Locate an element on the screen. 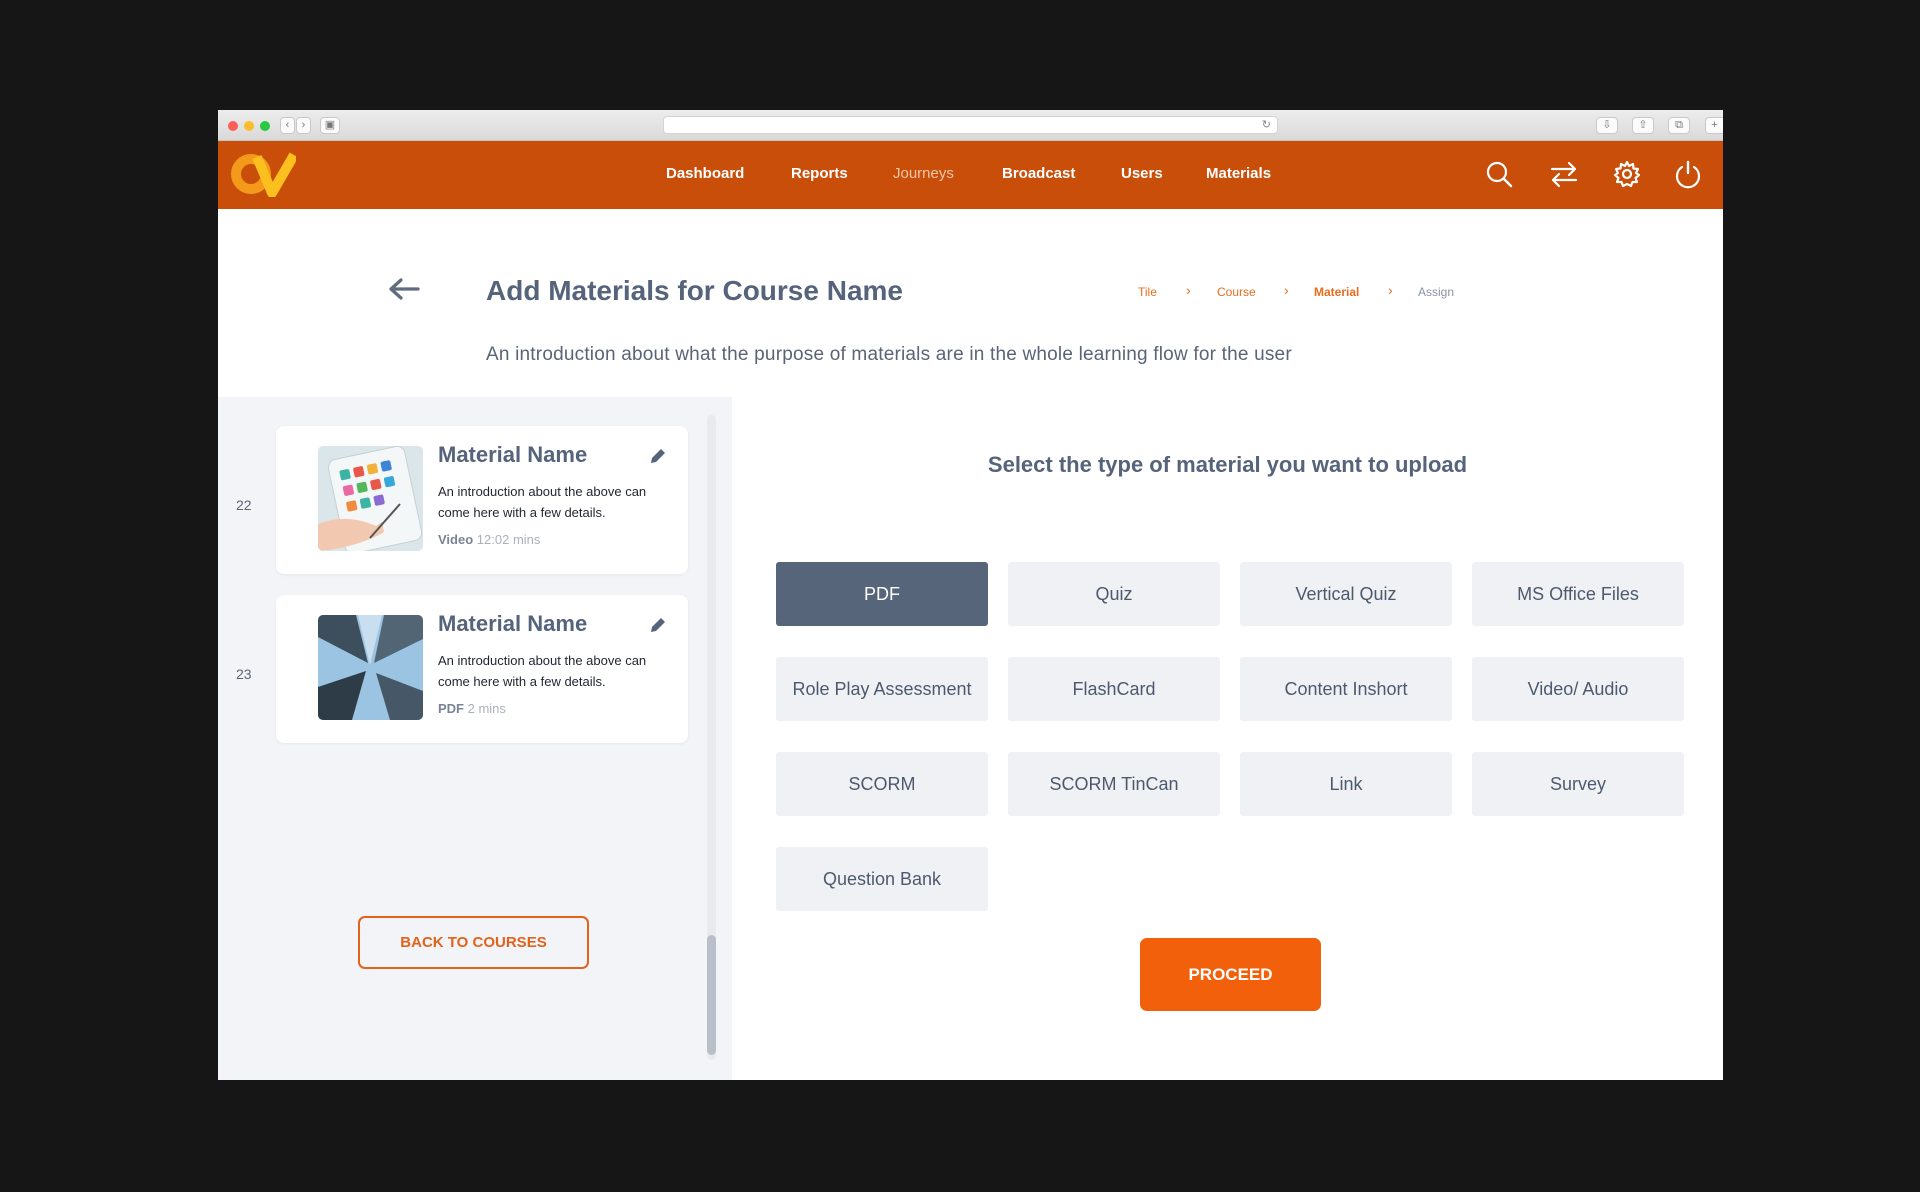  reload-icon: ↻ is located at coordinates (1266, 125).